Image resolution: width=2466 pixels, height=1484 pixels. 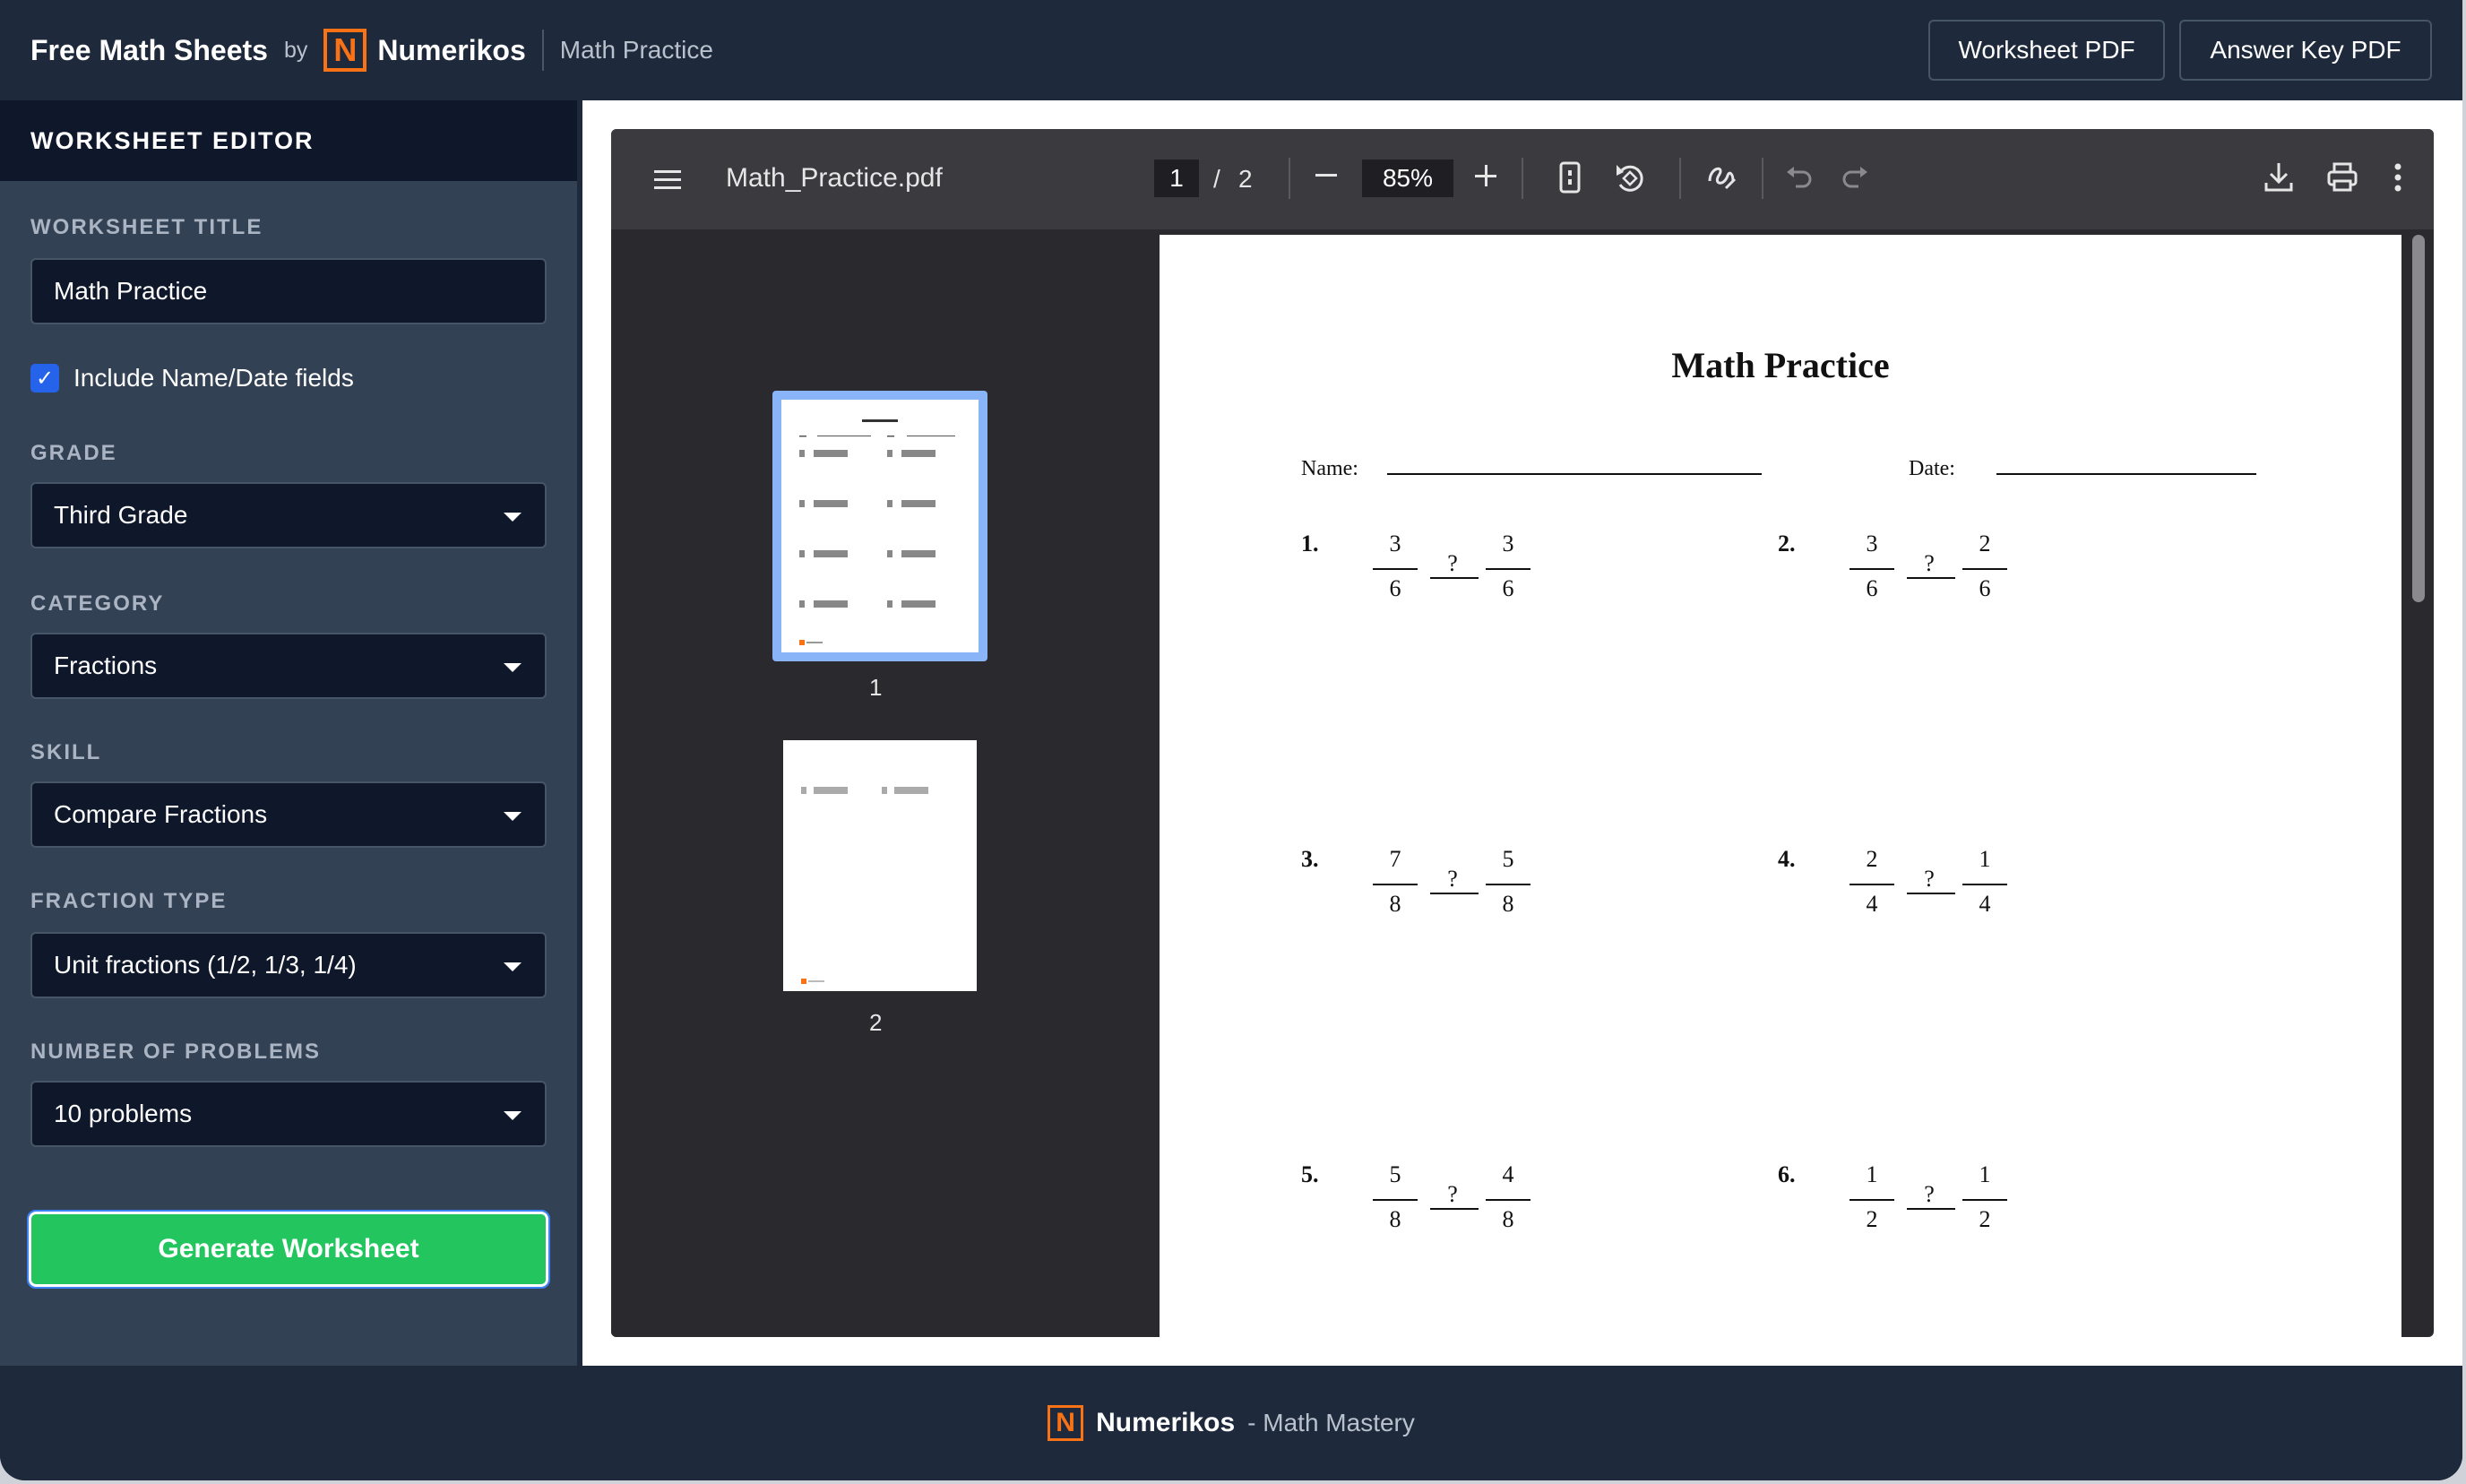 I want to click on redo-icon, so click(x=1855, y=177).